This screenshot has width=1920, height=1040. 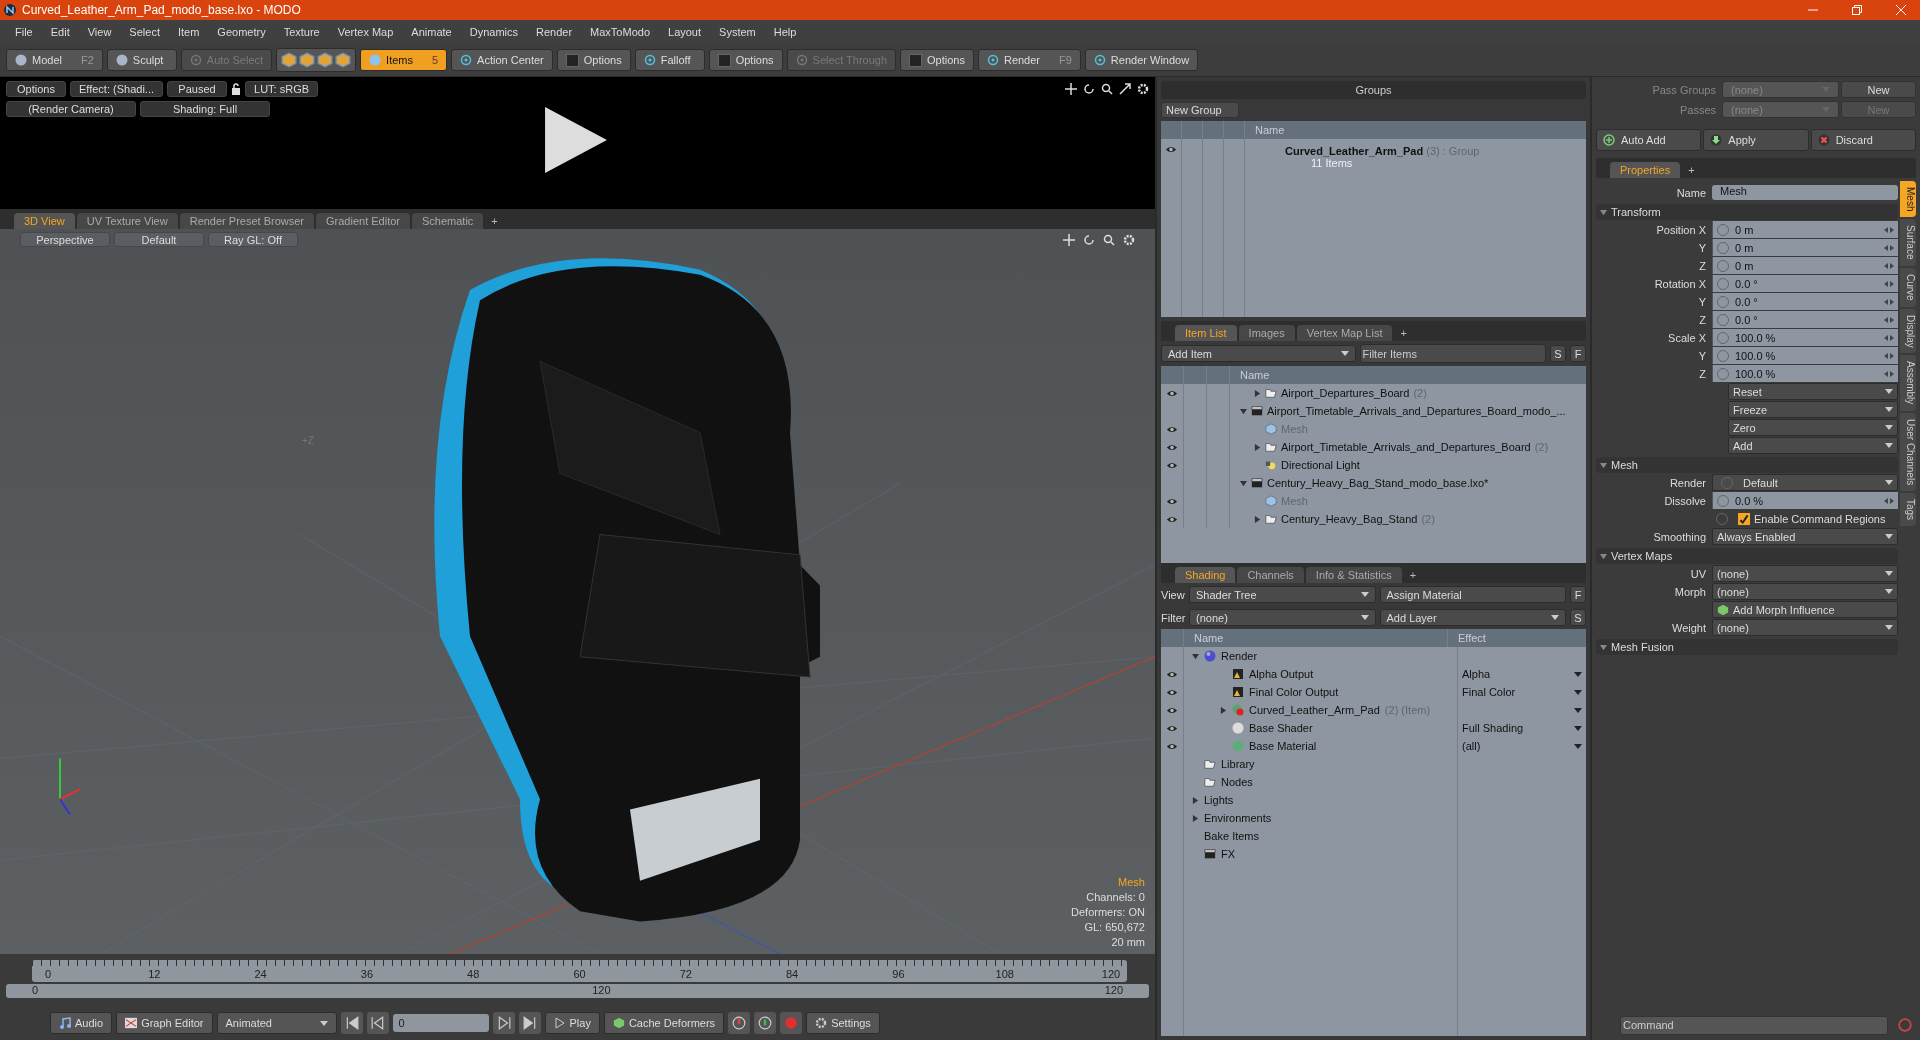 What do you see at coordinates (685, 32) in the screenshot?
I see `menu-item: Layout` at bounding box center [685, 32].